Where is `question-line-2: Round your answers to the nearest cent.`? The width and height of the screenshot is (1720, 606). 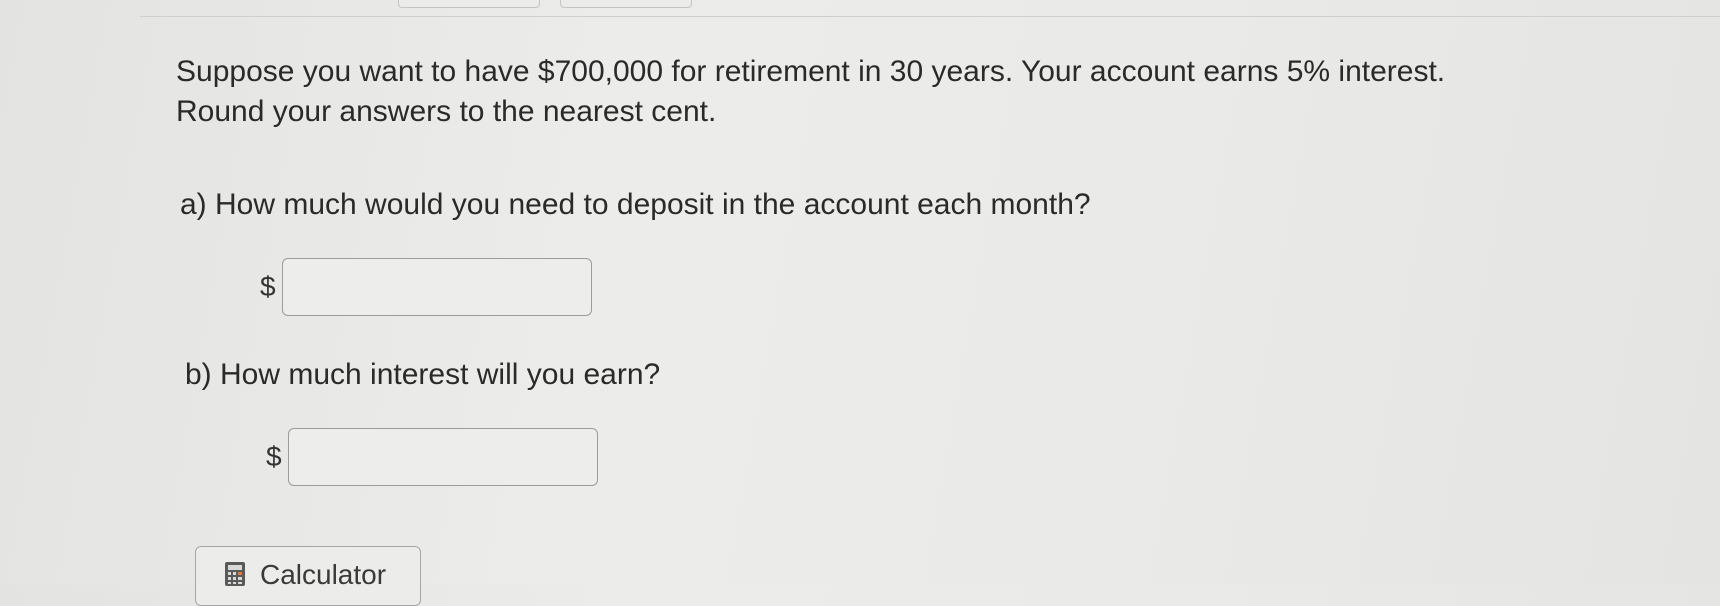 question-line-2: Round your answers to the nearest cent. is located at coordinates (446, 111).